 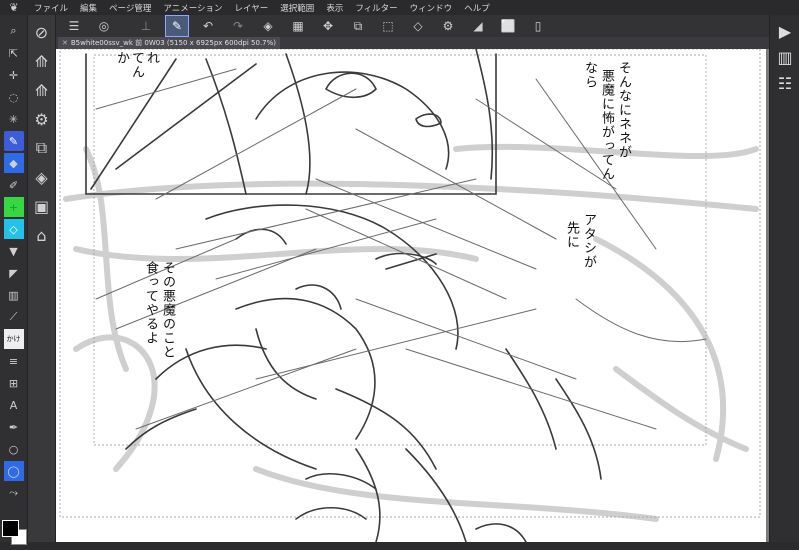 What do you see at coordinates (538, 26) in the screenshot?
I see `device-icon: ▯` at bounding box center [538, 26].